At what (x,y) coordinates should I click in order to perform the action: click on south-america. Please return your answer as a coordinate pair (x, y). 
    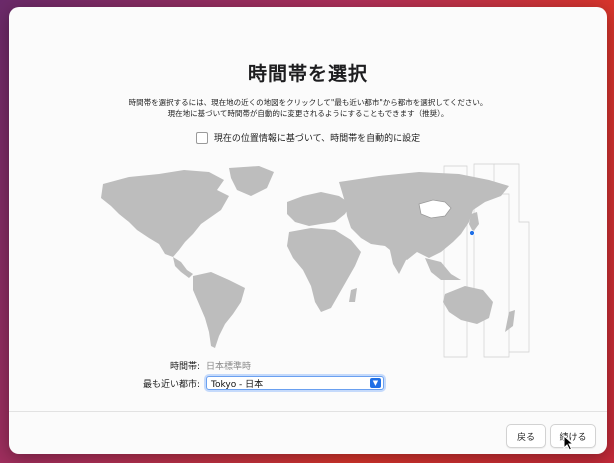
    Looking at the image, I should click on (219, 310).